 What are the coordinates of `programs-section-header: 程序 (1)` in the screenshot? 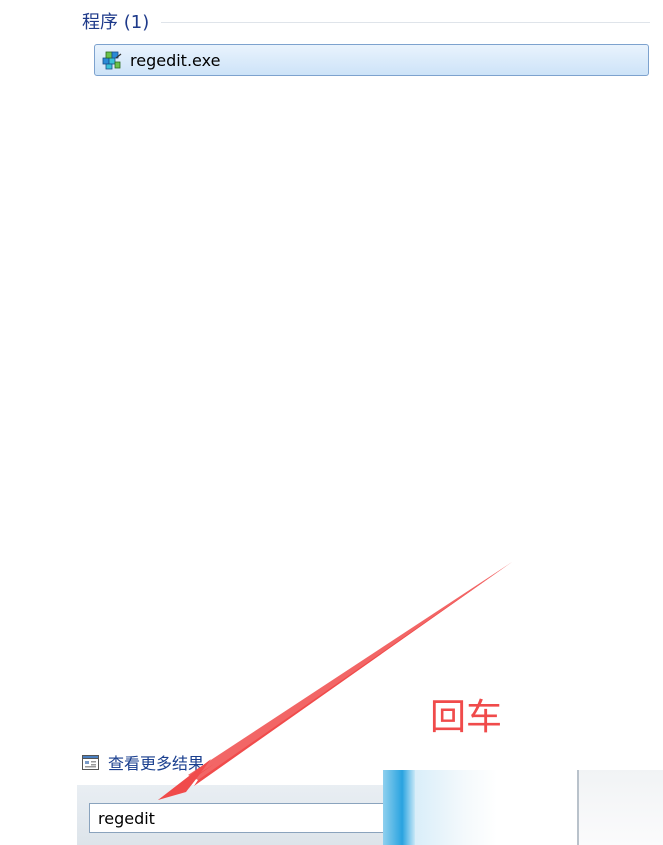 It's located at (366, 21).